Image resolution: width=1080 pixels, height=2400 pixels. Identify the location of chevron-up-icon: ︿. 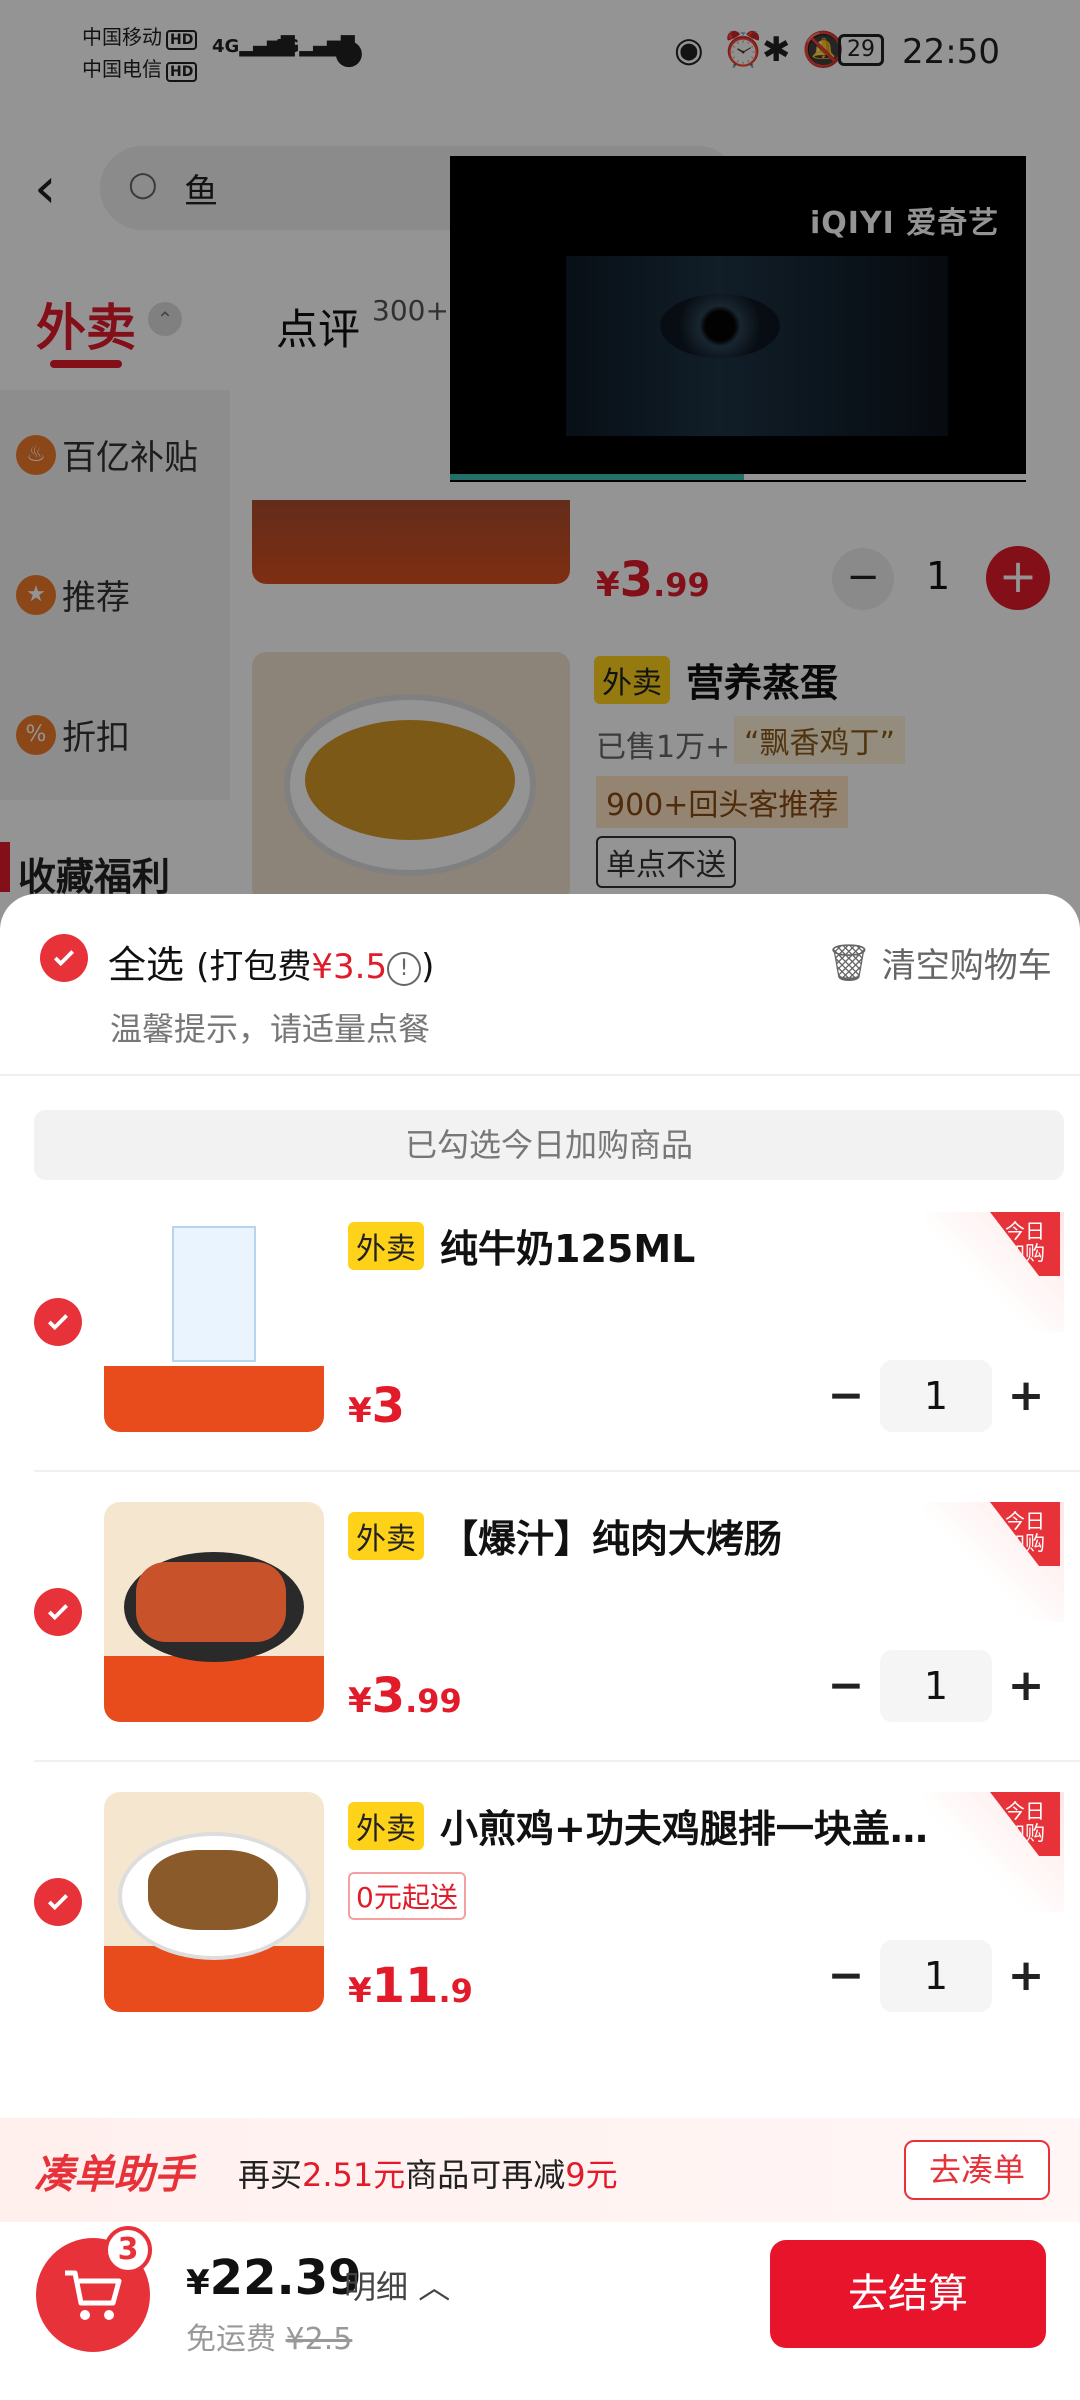
(429, 2287).